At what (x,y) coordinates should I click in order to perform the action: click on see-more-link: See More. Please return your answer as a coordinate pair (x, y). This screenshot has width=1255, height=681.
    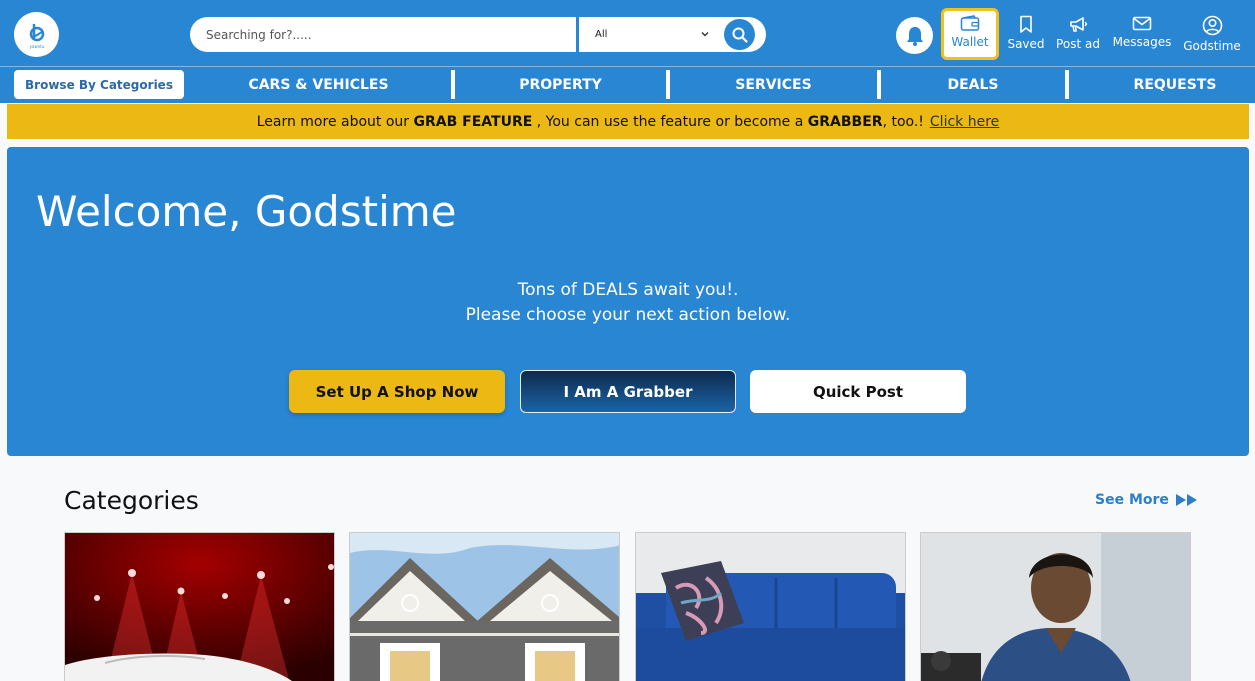
    Looking at the image, I should click on (1147, 500).